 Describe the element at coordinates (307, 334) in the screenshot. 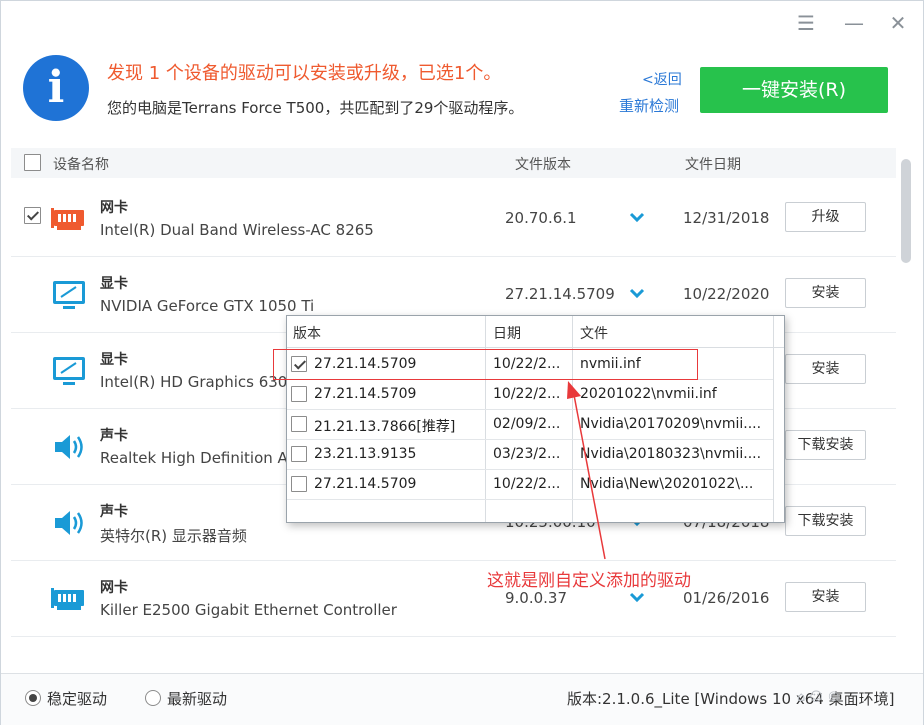

I see `dropdown-column-version: 版本` at that location.